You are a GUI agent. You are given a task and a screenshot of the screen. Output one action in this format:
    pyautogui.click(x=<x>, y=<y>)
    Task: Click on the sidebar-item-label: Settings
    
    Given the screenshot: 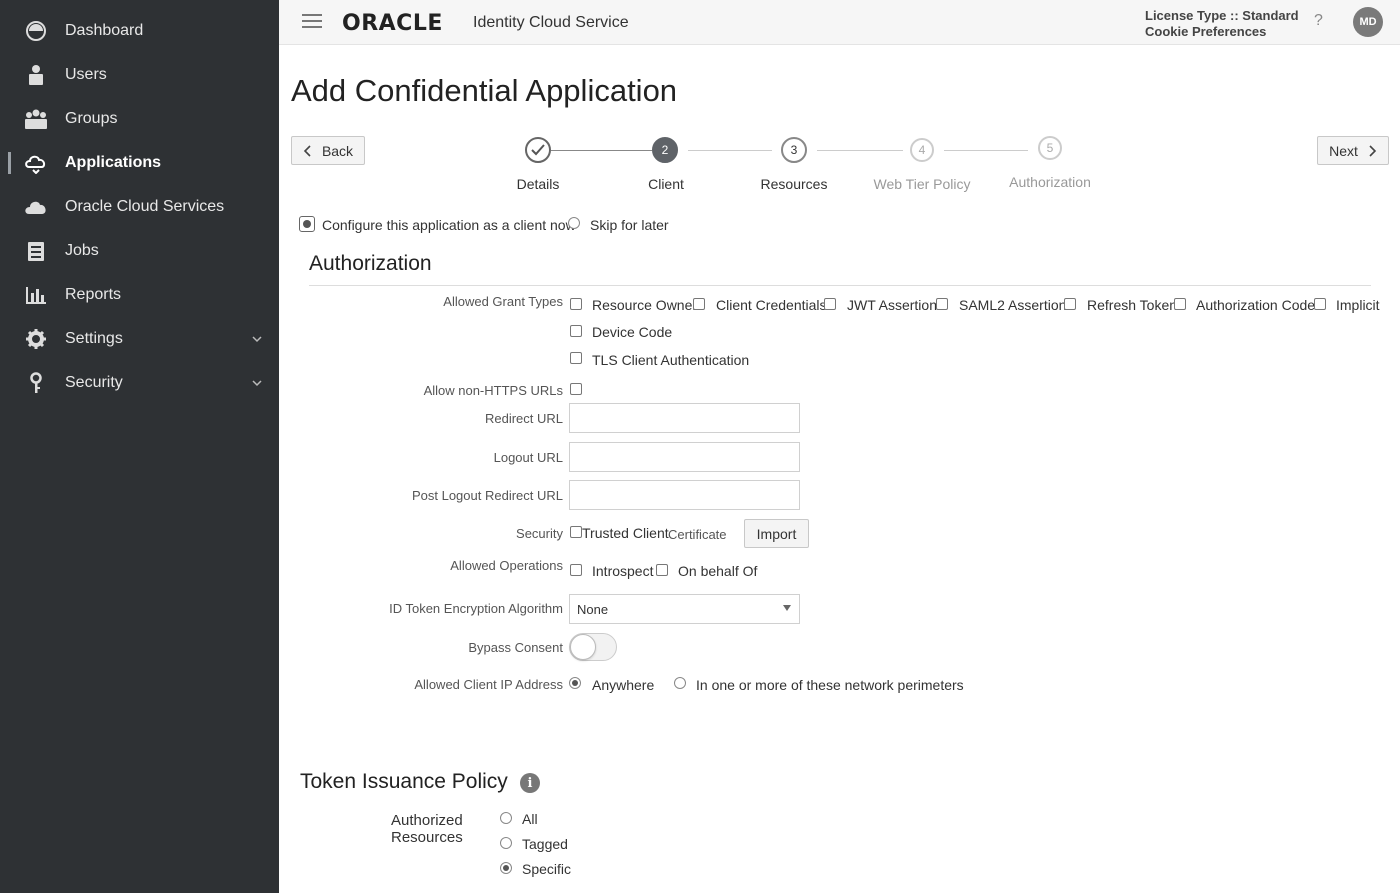 What is the action you would take?
    pyautogui.click(x=94, y=338)
    